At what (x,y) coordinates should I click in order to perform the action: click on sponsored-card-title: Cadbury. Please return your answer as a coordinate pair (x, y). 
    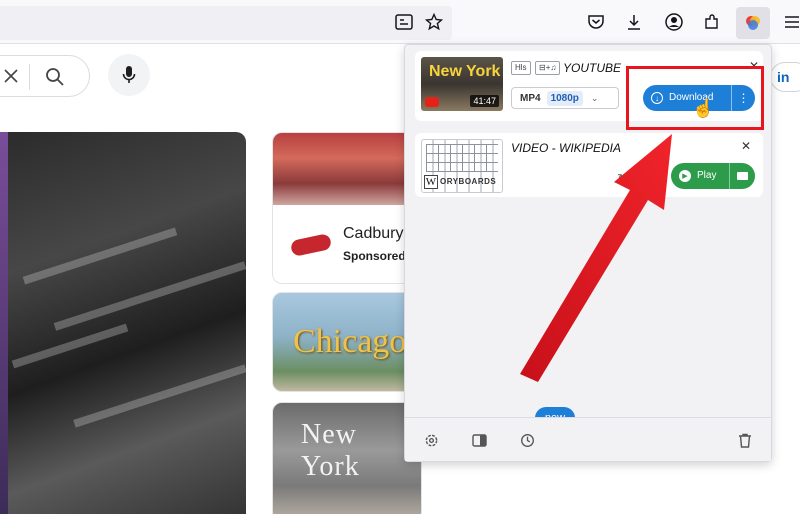
    Looking at the image, I should click on (373, 233).